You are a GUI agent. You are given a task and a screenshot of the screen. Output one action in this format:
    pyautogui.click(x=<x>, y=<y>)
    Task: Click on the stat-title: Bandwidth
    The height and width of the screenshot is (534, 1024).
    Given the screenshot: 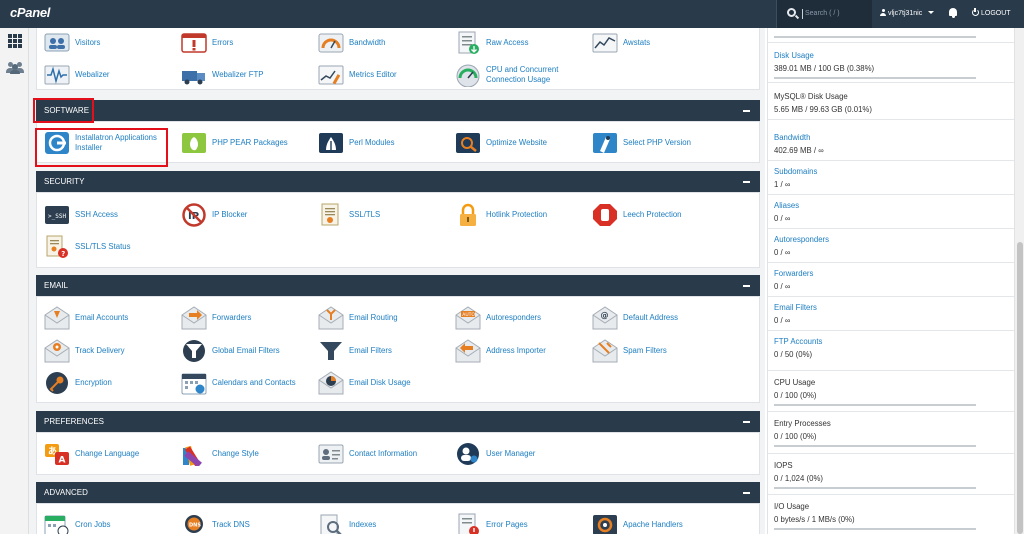 What is the action you would take?
    pyautogui.click(x=792, y=137)
    